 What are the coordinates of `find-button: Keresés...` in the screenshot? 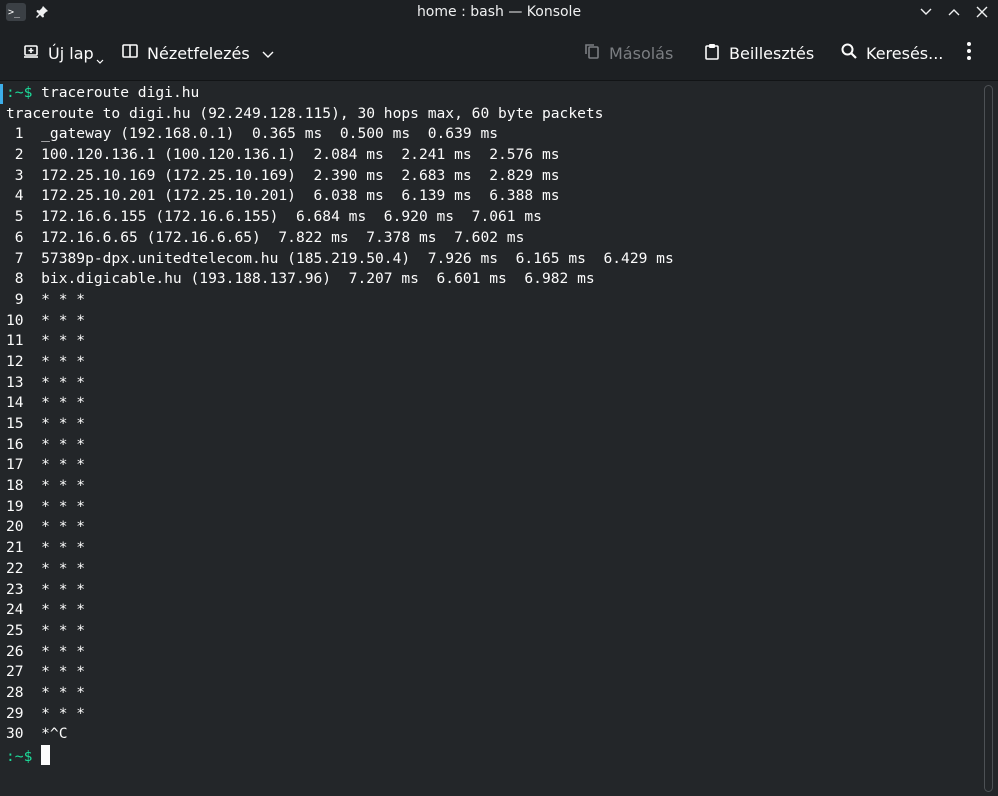 It's located at (891, 53).